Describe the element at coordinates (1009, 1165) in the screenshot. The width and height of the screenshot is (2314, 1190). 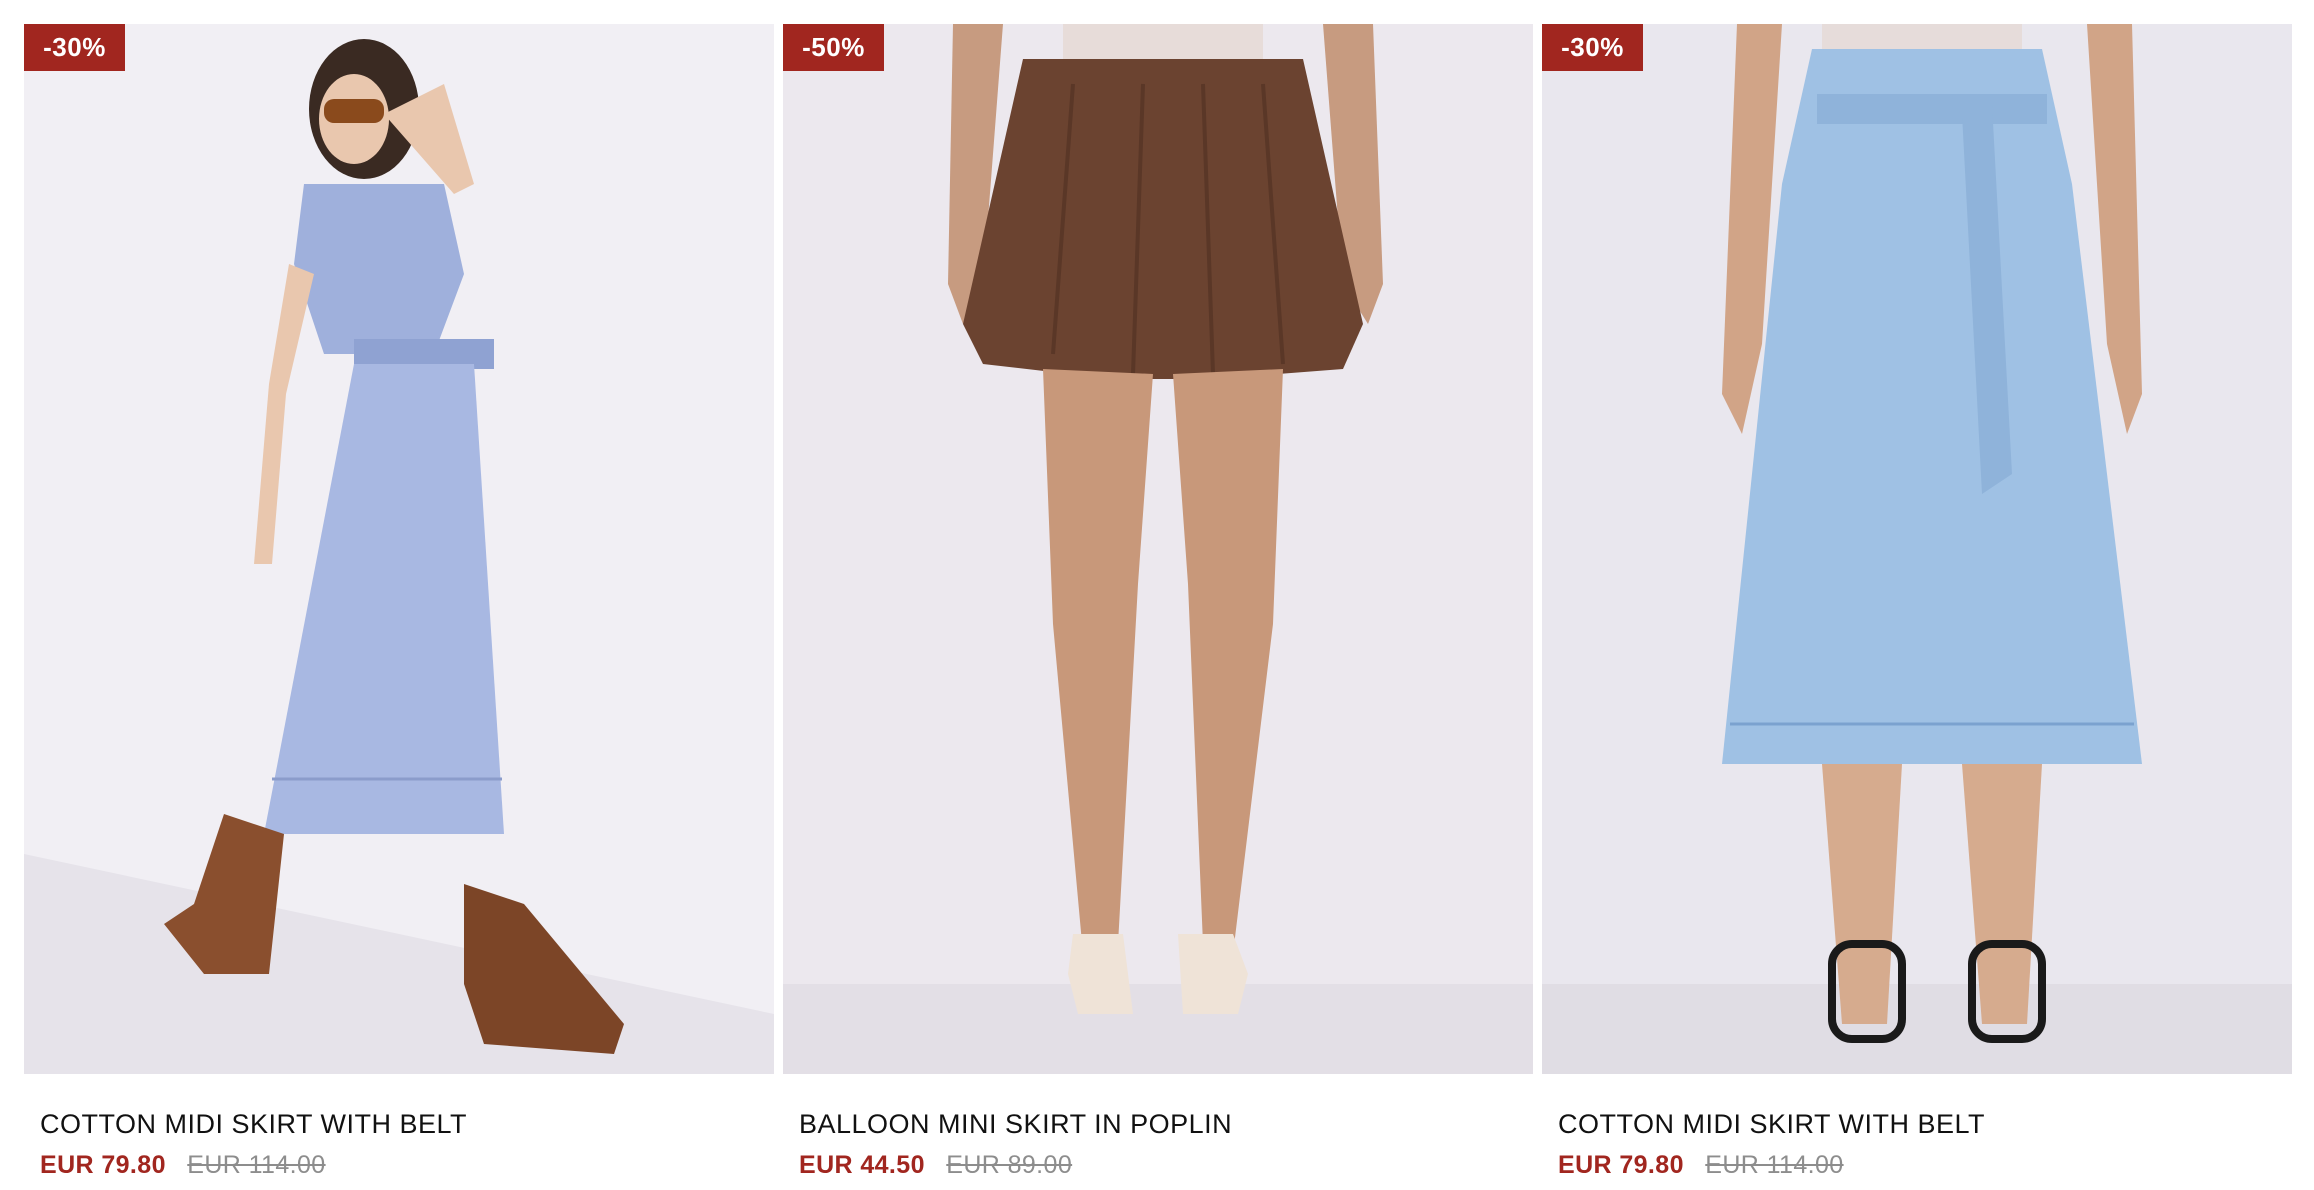
I see `original-price: EUR 89.00` at that location.